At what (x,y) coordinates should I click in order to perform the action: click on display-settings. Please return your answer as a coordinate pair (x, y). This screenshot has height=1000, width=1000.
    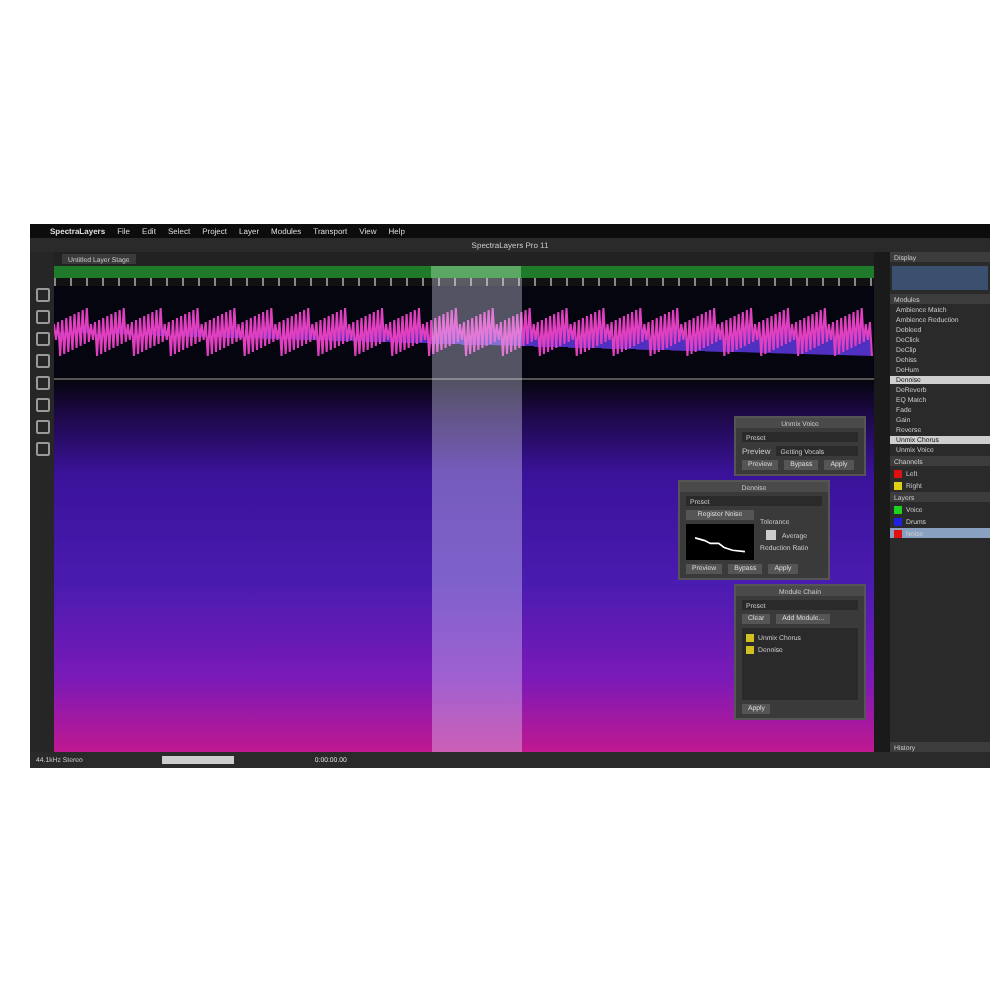
    Looking at the image, I should click on (940, 278).